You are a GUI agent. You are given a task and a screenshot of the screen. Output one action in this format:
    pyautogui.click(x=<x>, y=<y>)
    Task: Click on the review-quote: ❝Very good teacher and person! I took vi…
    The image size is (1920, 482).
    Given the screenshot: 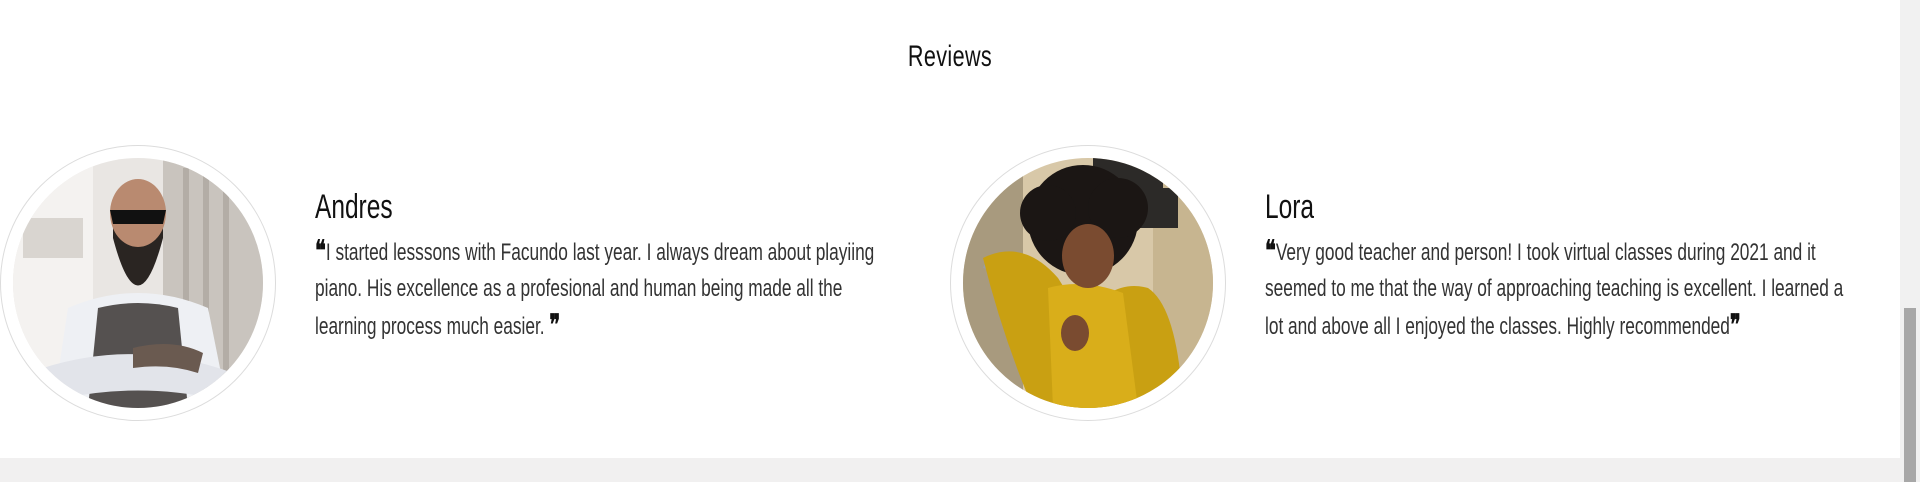 What is the action you would take?
    pyautogui.click(x=1560, y=289)
    